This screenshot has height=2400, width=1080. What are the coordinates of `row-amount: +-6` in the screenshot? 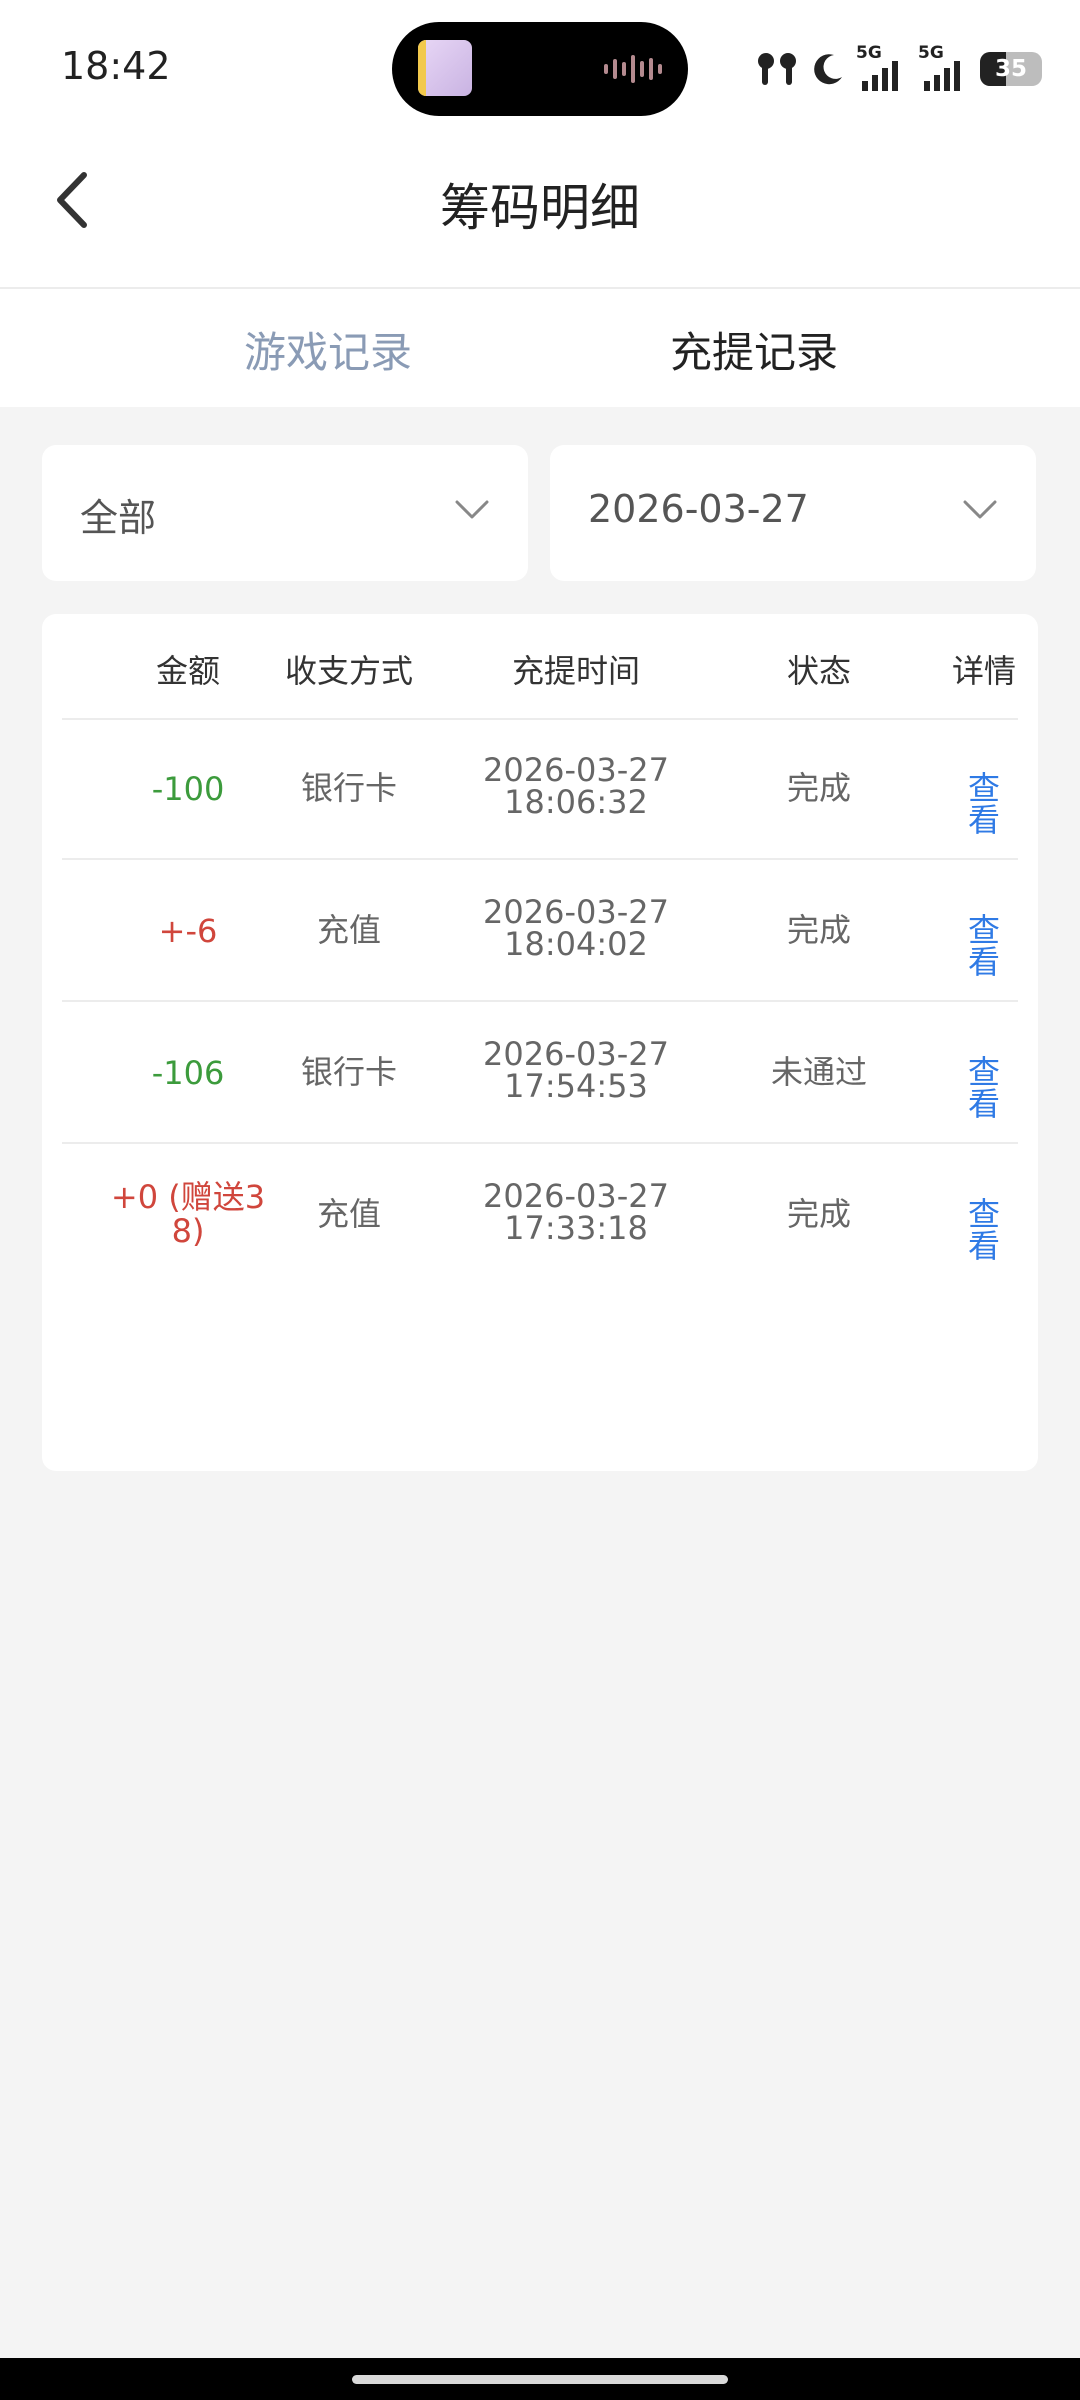 It's located at (188, 931).